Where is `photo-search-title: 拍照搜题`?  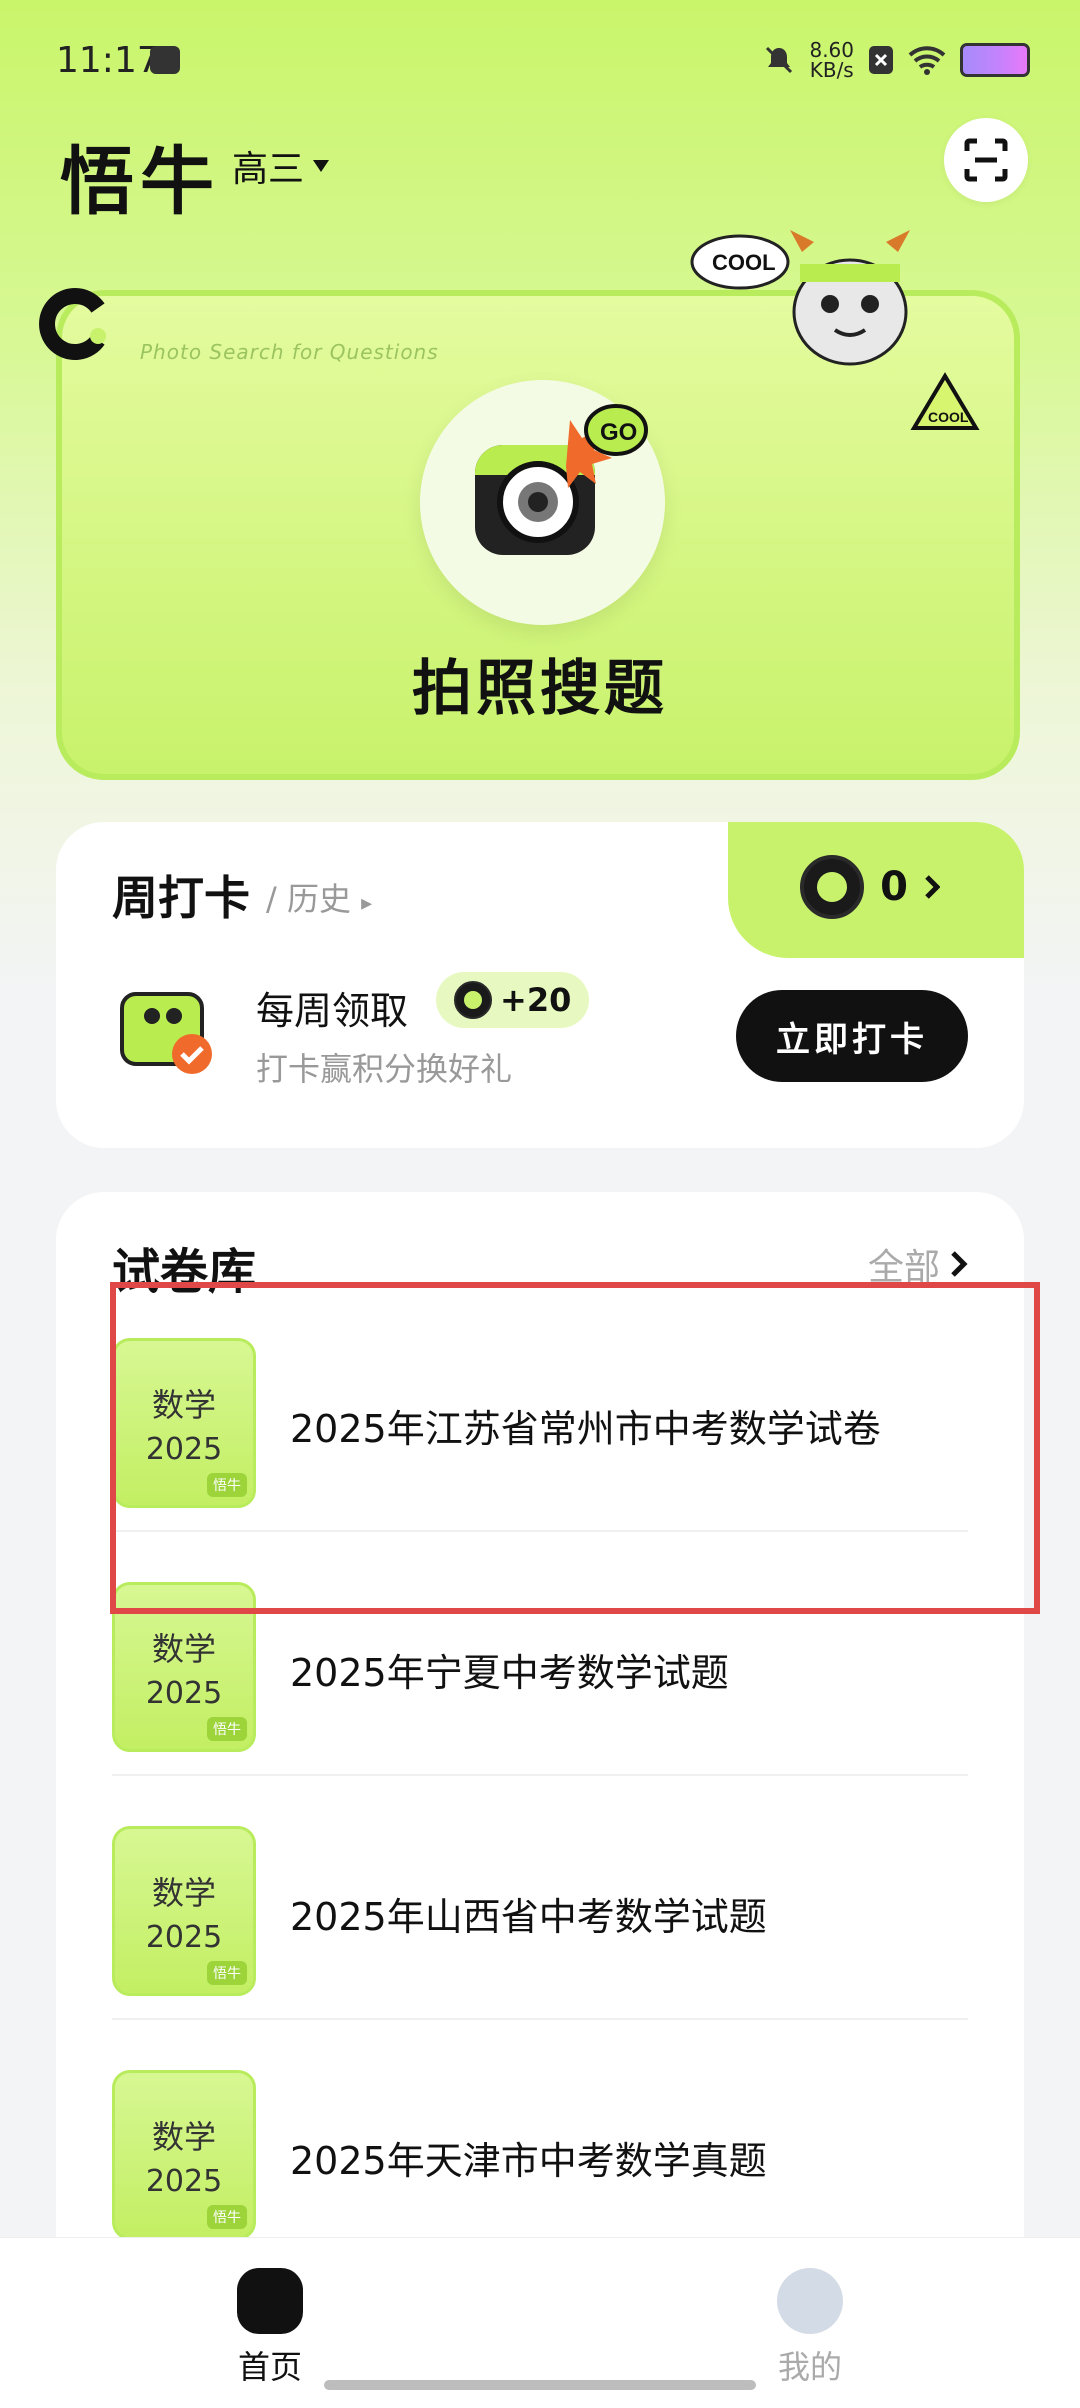 photo-search-title: 拍照搜题 is located at coordinates (540, 689).